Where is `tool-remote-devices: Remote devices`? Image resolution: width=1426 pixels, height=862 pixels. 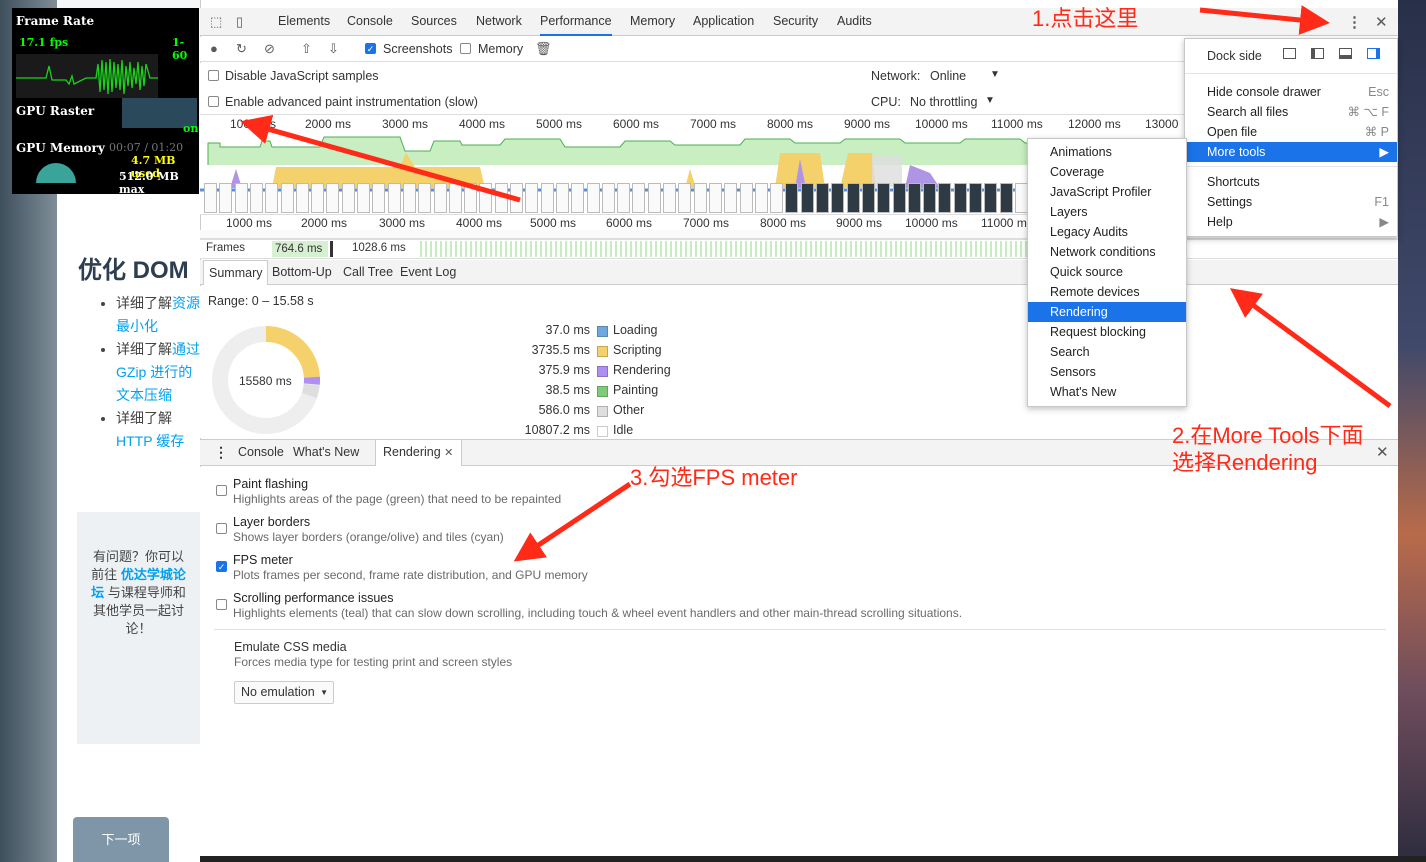
tool-remote-devices: Remote devices is located at coordinates (1107, 292).